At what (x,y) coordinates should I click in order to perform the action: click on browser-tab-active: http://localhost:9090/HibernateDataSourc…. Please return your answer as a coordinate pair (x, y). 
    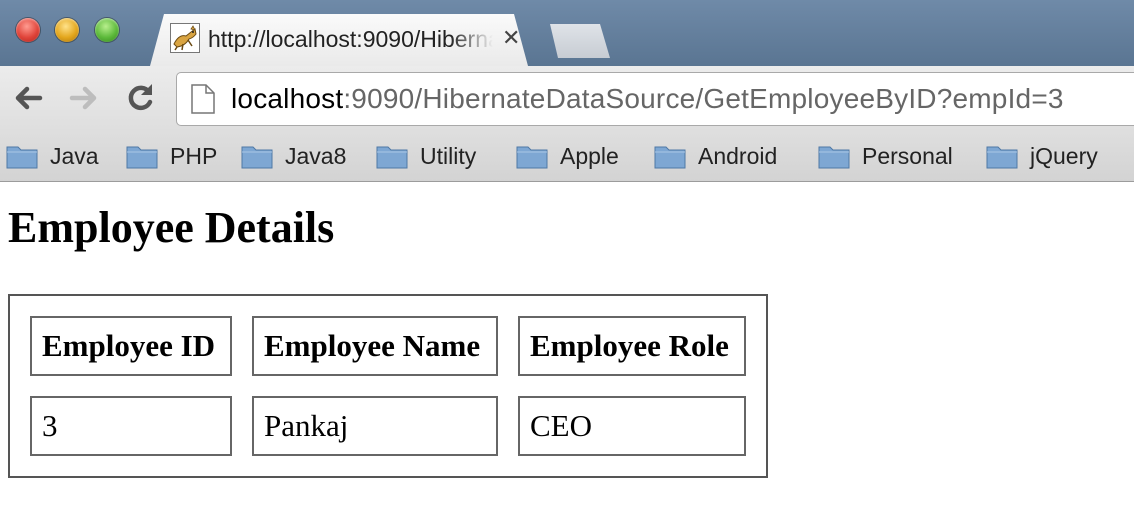
    Looking at the image, I should click on (339, 40).